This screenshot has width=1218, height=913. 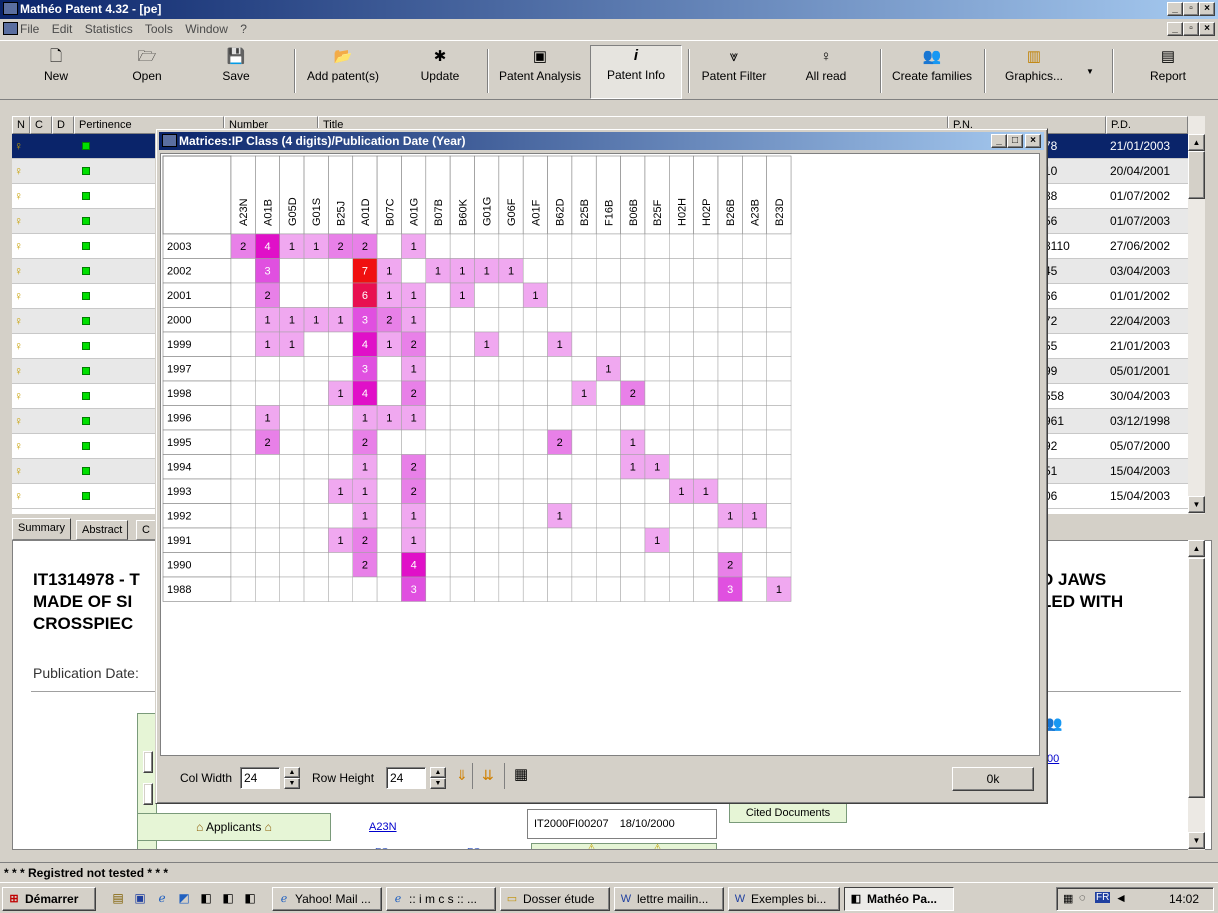 What do you see at coordinates (636, 72) in the screenshot?
I see `patent-info-button: i Patent Info` at bounding box center [636, 72].